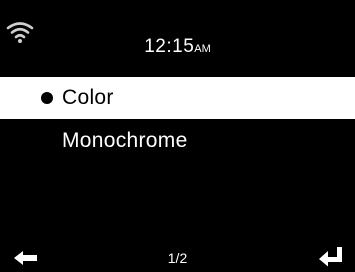 This screenshot has height=272, width=355. Describe the element at coordinates (88, 97) in the screenshot. I see `menu-item-label: Color` at that location.